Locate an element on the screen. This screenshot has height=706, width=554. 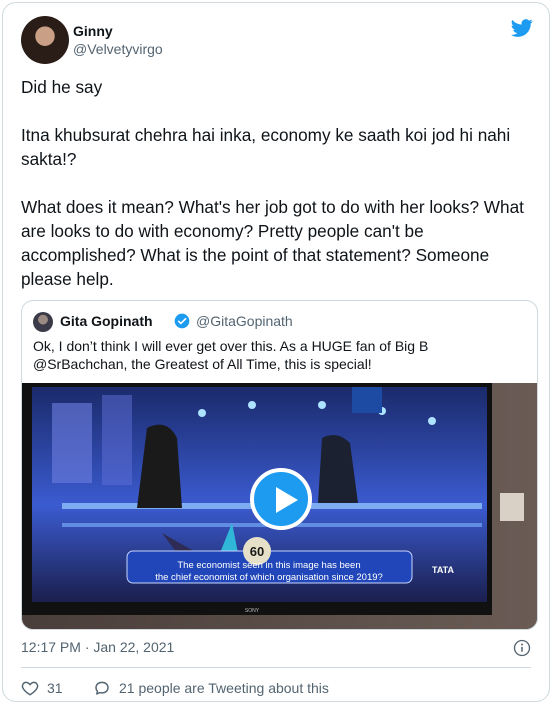
conversation-button: 21 people are Tweeting about this is located at coordinates (211, 688).